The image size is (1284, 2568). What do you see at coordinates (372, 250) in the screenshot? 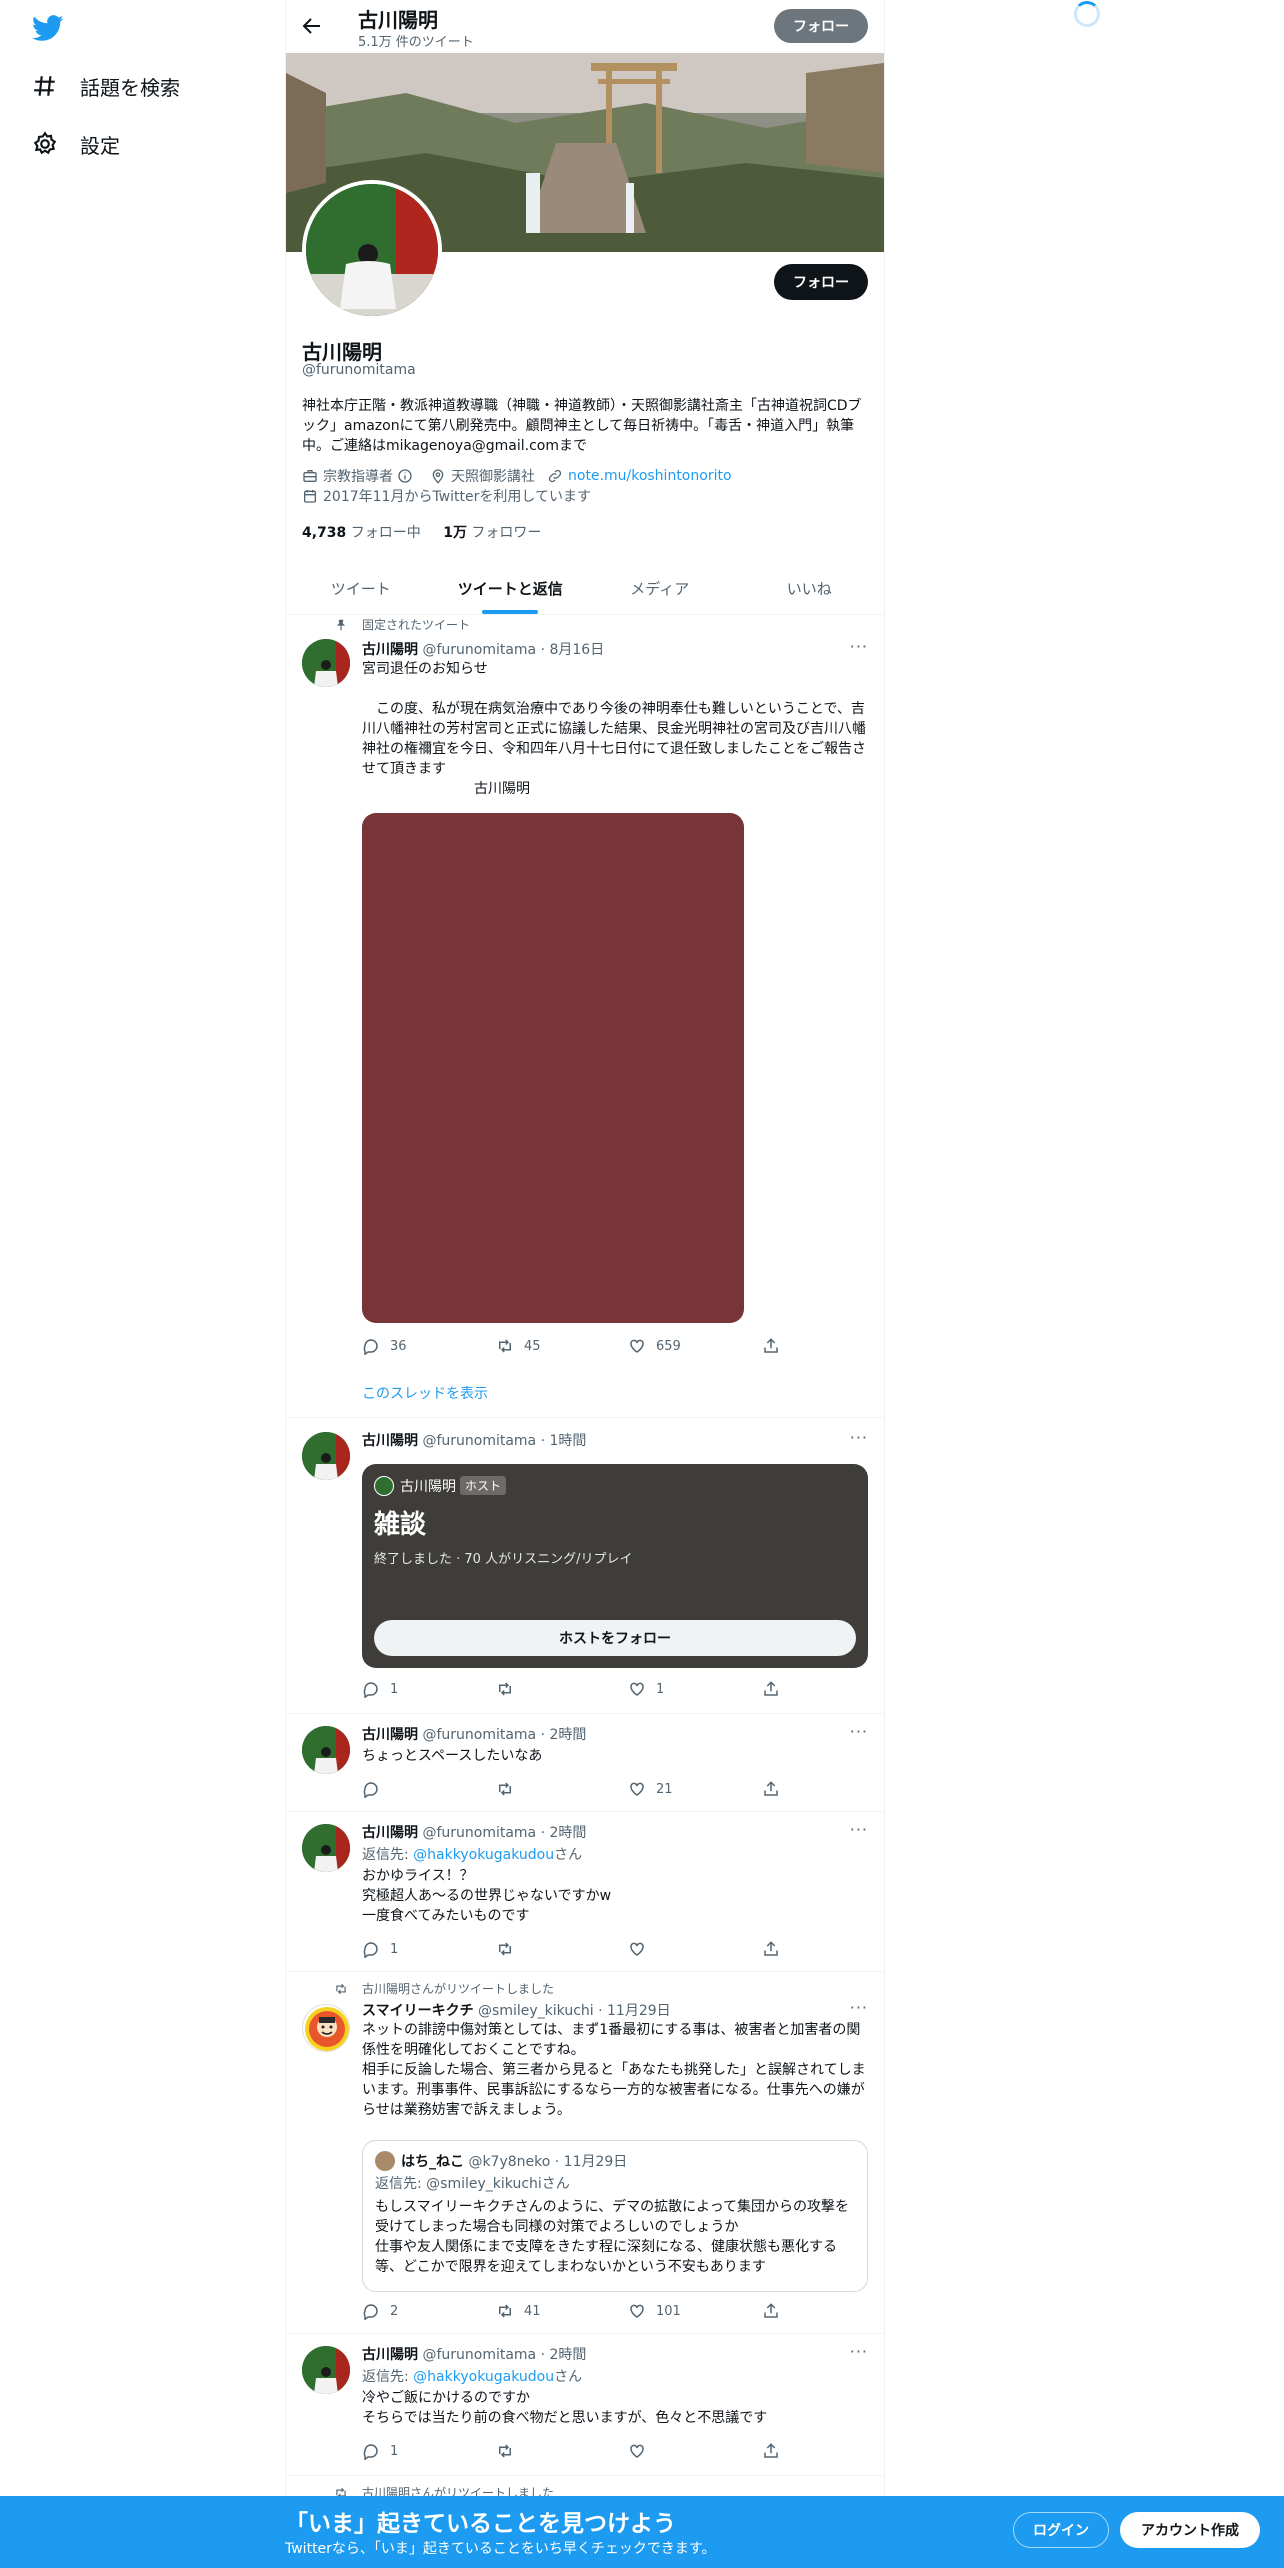
I see `profile-avatar` at bounding box center [372, 250].